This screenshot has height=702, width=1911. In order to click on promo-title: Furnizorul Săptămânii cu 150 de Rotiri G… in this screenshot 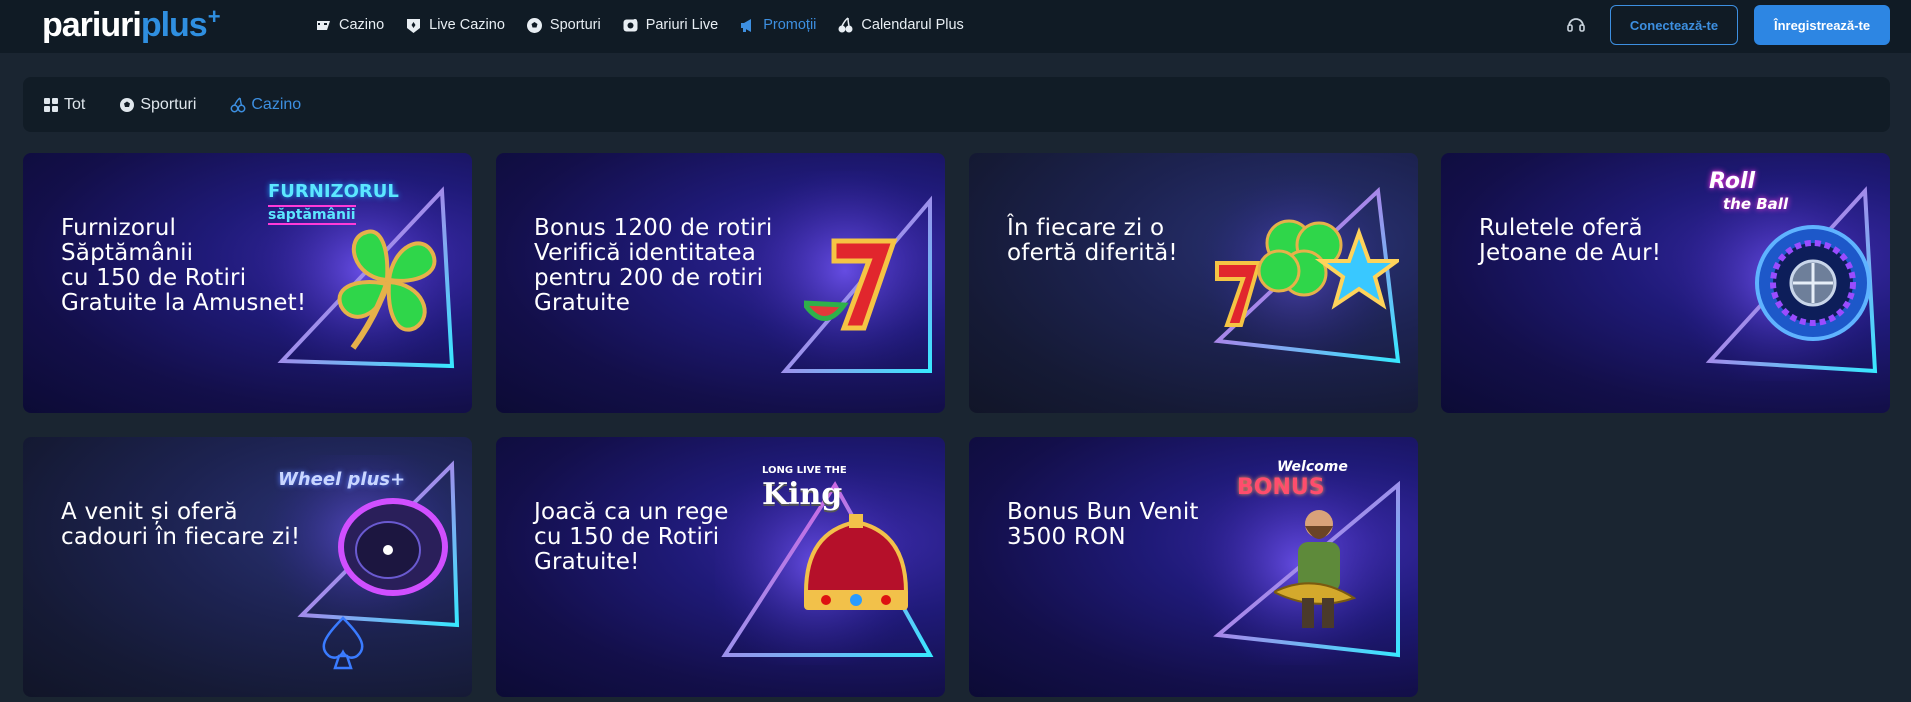, I will do `click(184, 265)`.